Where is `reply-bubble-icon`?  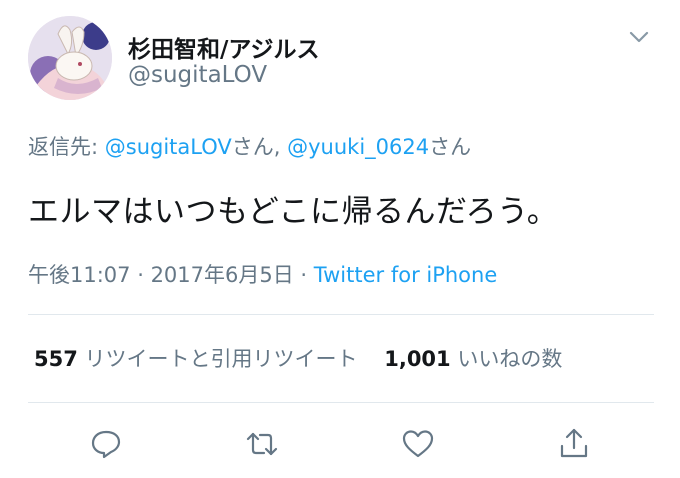
reply-bubble-icon is located at coordinates (106, 444).